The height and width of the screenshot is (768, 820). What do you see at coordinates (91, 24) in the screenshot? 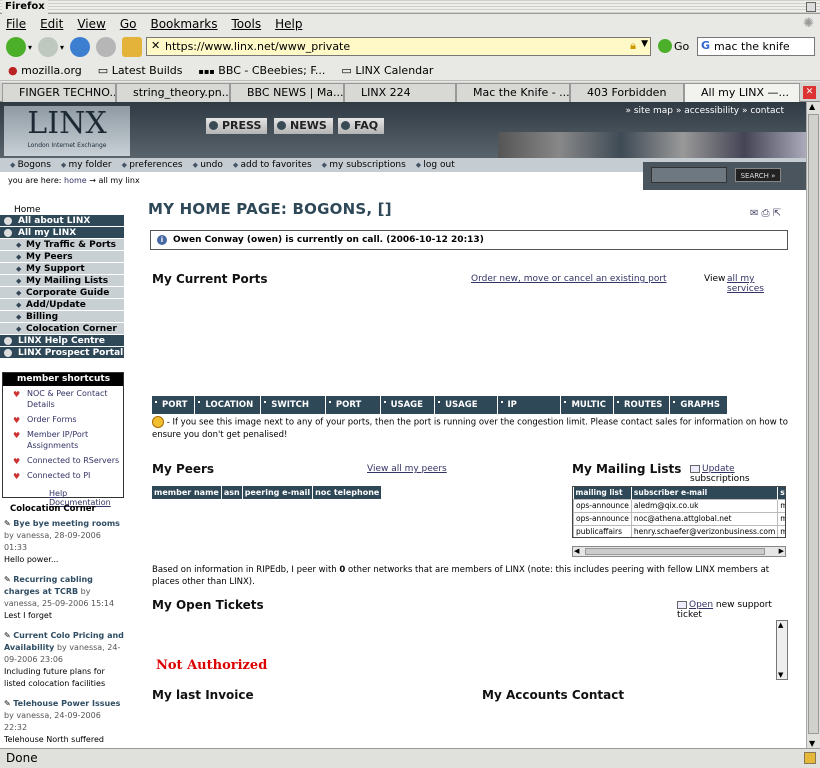
I see `menu-view: View` at bounding box center [91, 24].